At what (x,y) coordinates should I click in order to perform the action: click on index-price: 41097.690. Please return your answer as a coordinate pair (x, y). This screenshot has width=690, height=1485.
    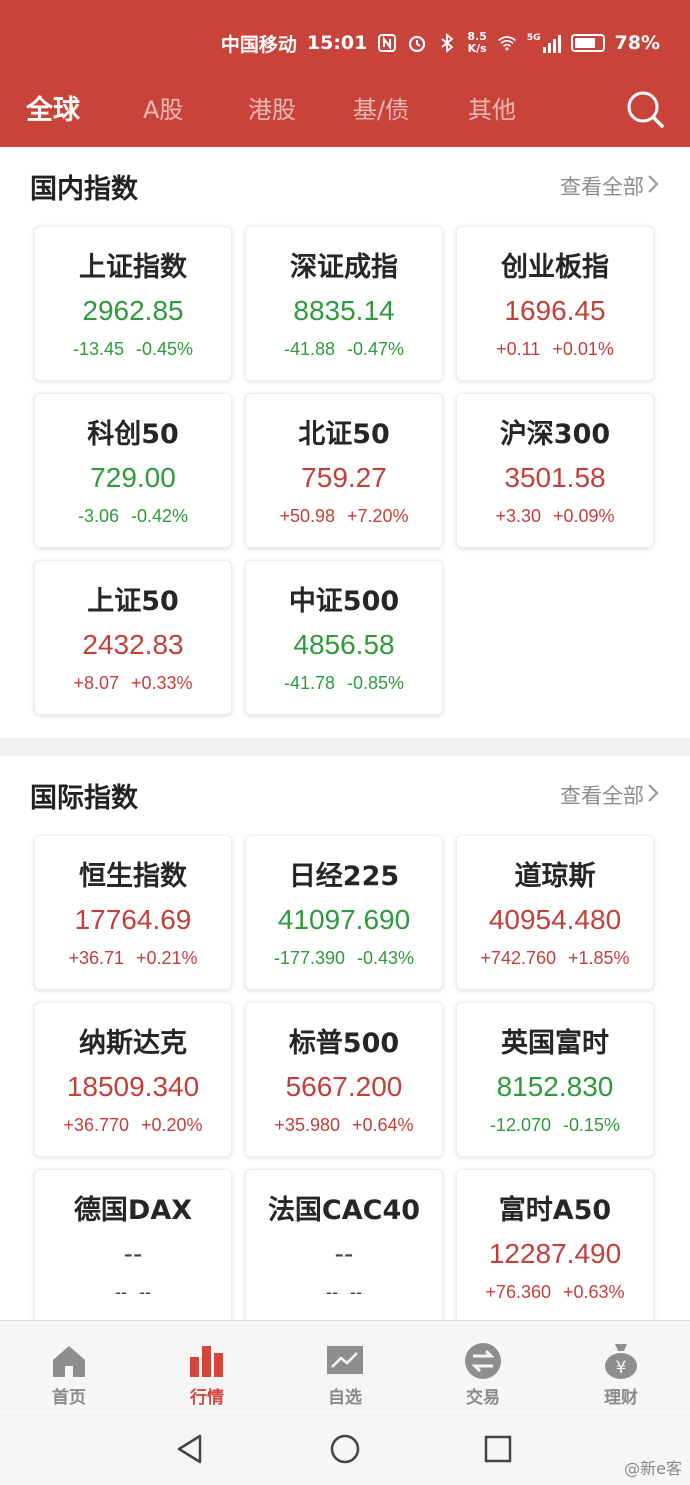
    Looking at the image, I should click on (344, 919).